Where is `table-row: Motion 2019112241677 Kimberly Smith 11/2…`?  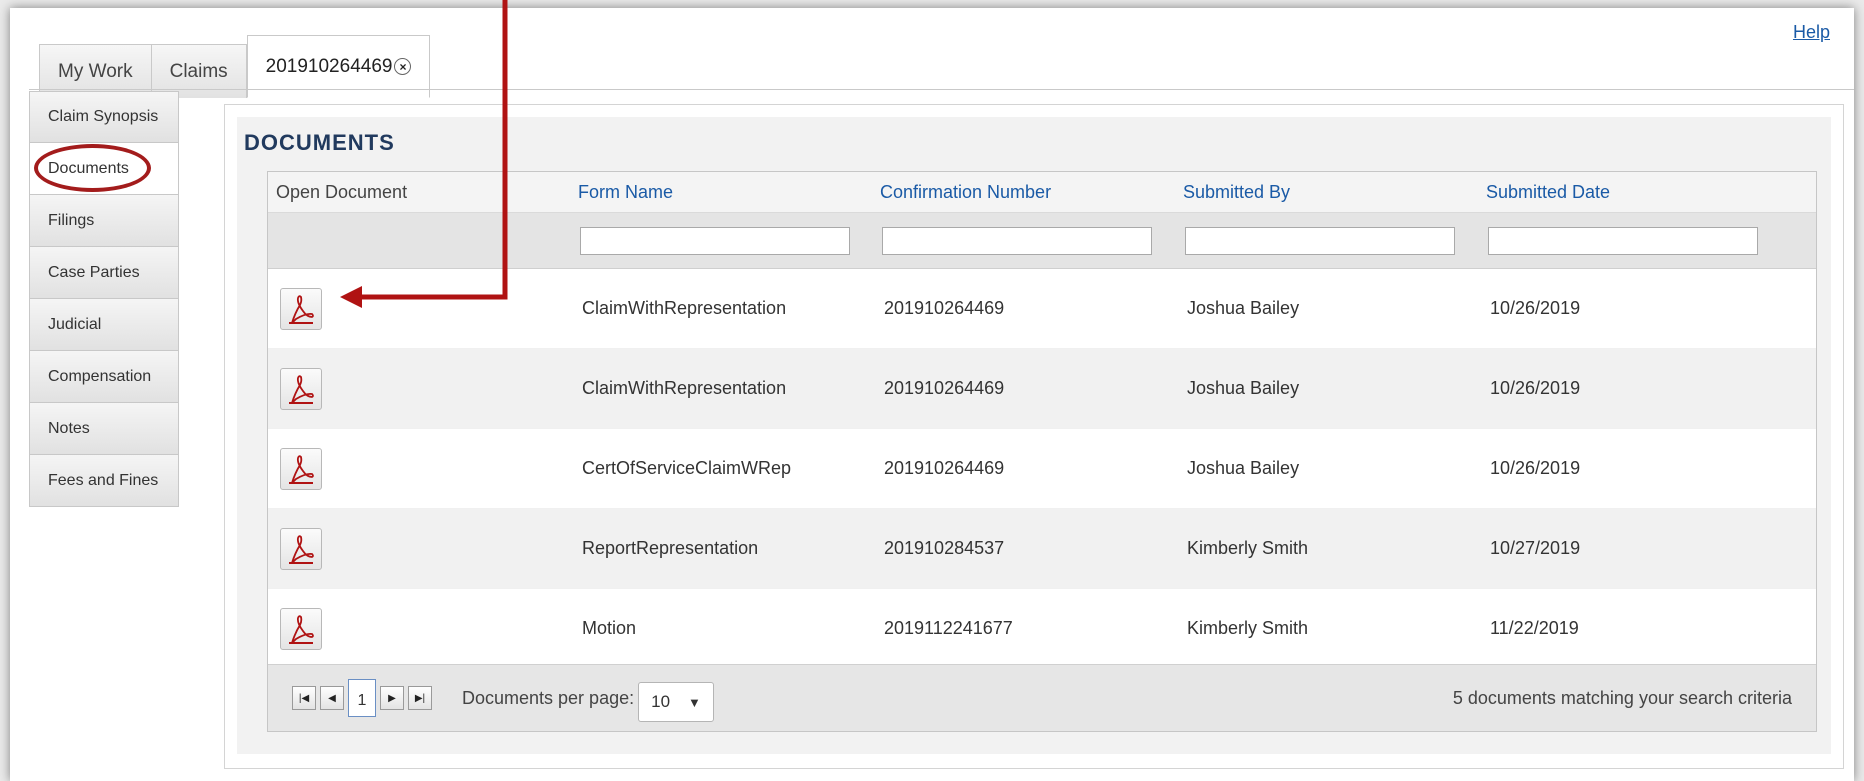
table-row: Motion 2019112241677 Kimberly Smith 11/2… is located at coordinates (1042, 629).